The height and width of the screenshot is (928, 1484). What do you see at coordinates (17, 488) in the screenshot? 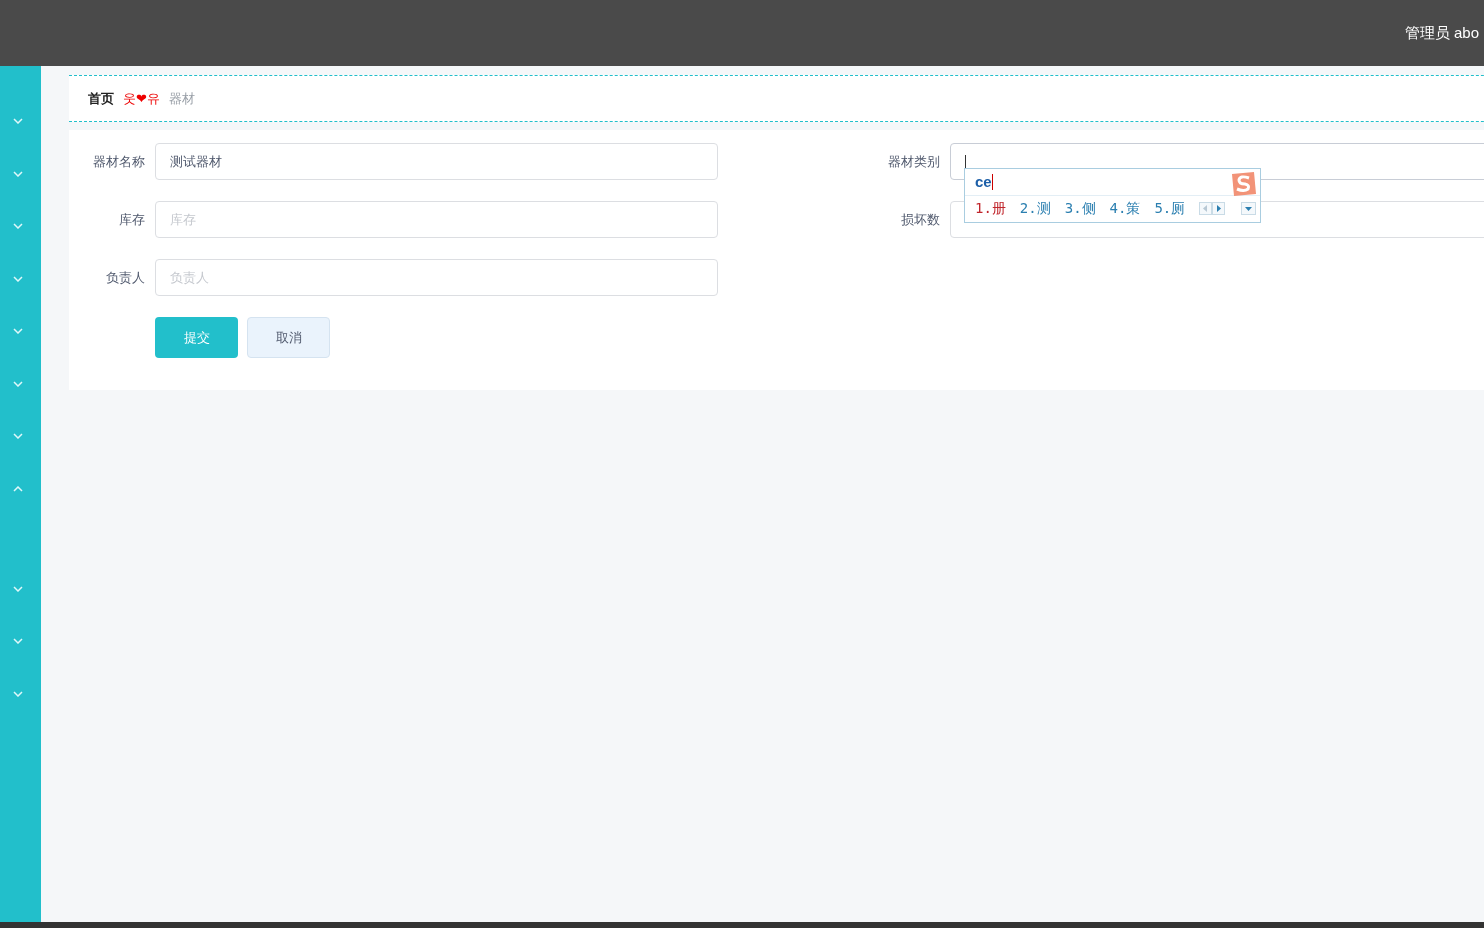
I see `chevron-up-icon` at bounding box center [17, 488].